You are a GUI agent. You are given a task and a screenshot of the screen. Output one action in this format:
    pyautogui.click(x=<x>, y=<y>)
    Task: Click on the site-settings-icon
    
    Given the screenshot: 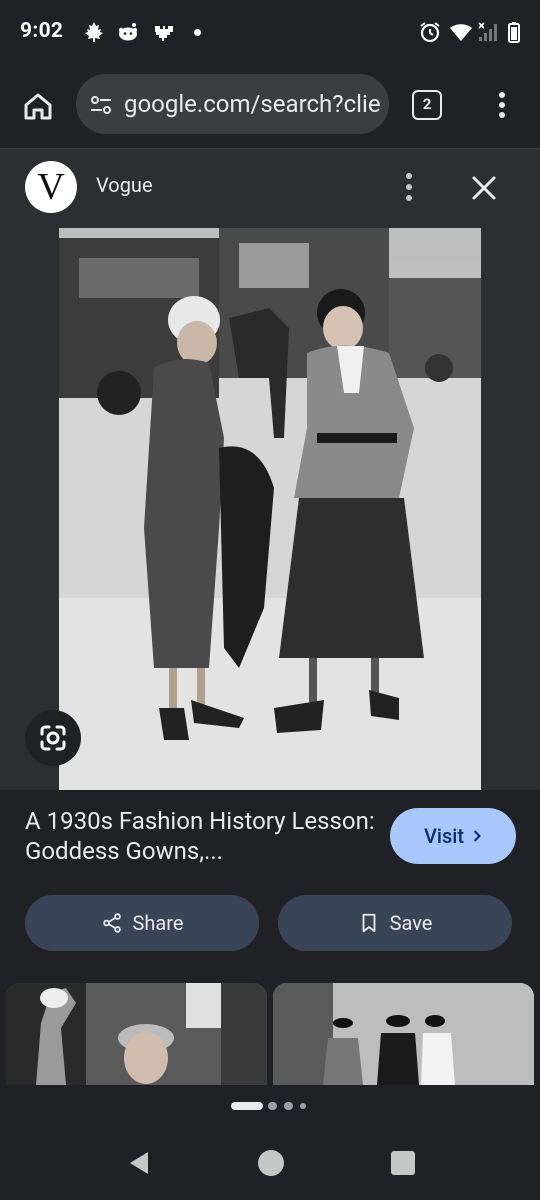 What is the action you would take?
    pyautogui.click(x=101, y=105)
    